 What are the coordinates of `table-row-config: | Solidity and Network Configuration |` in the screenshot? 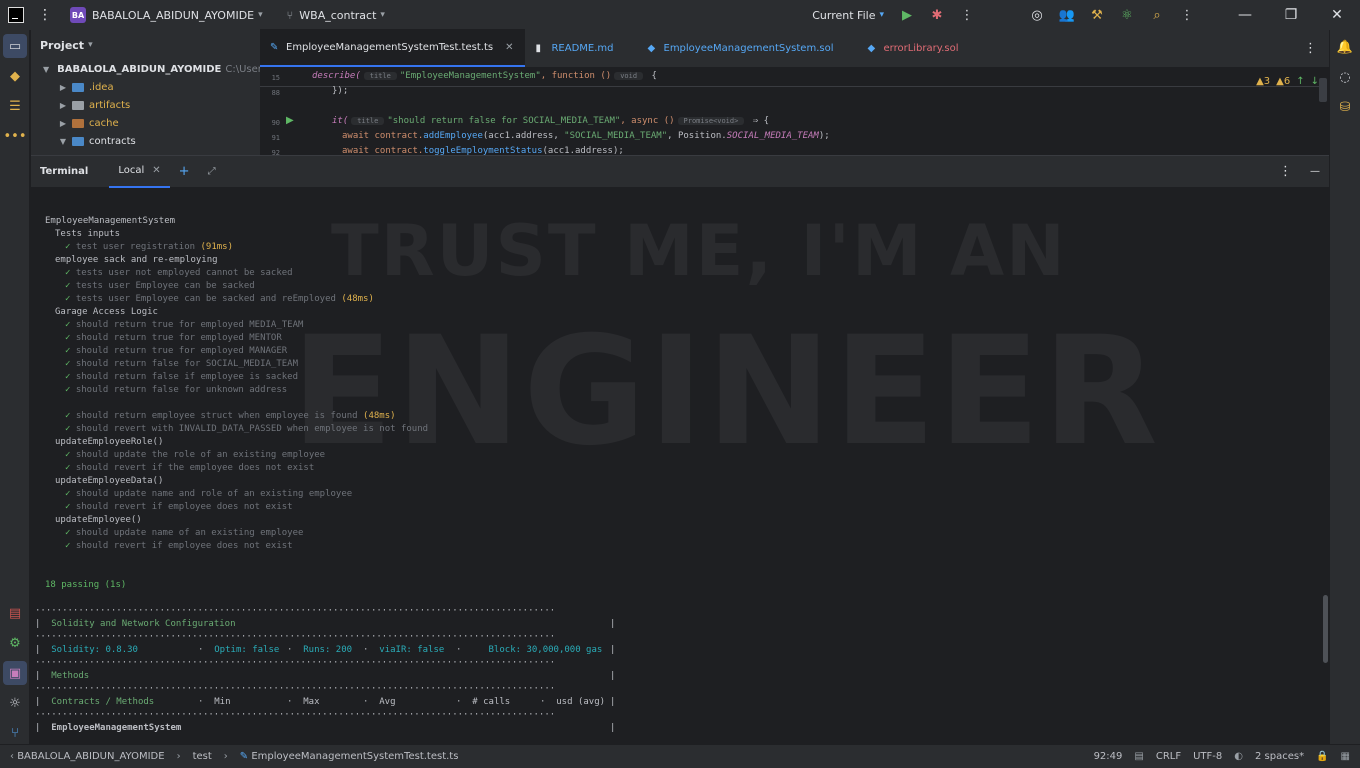 It's located at (325, 624).